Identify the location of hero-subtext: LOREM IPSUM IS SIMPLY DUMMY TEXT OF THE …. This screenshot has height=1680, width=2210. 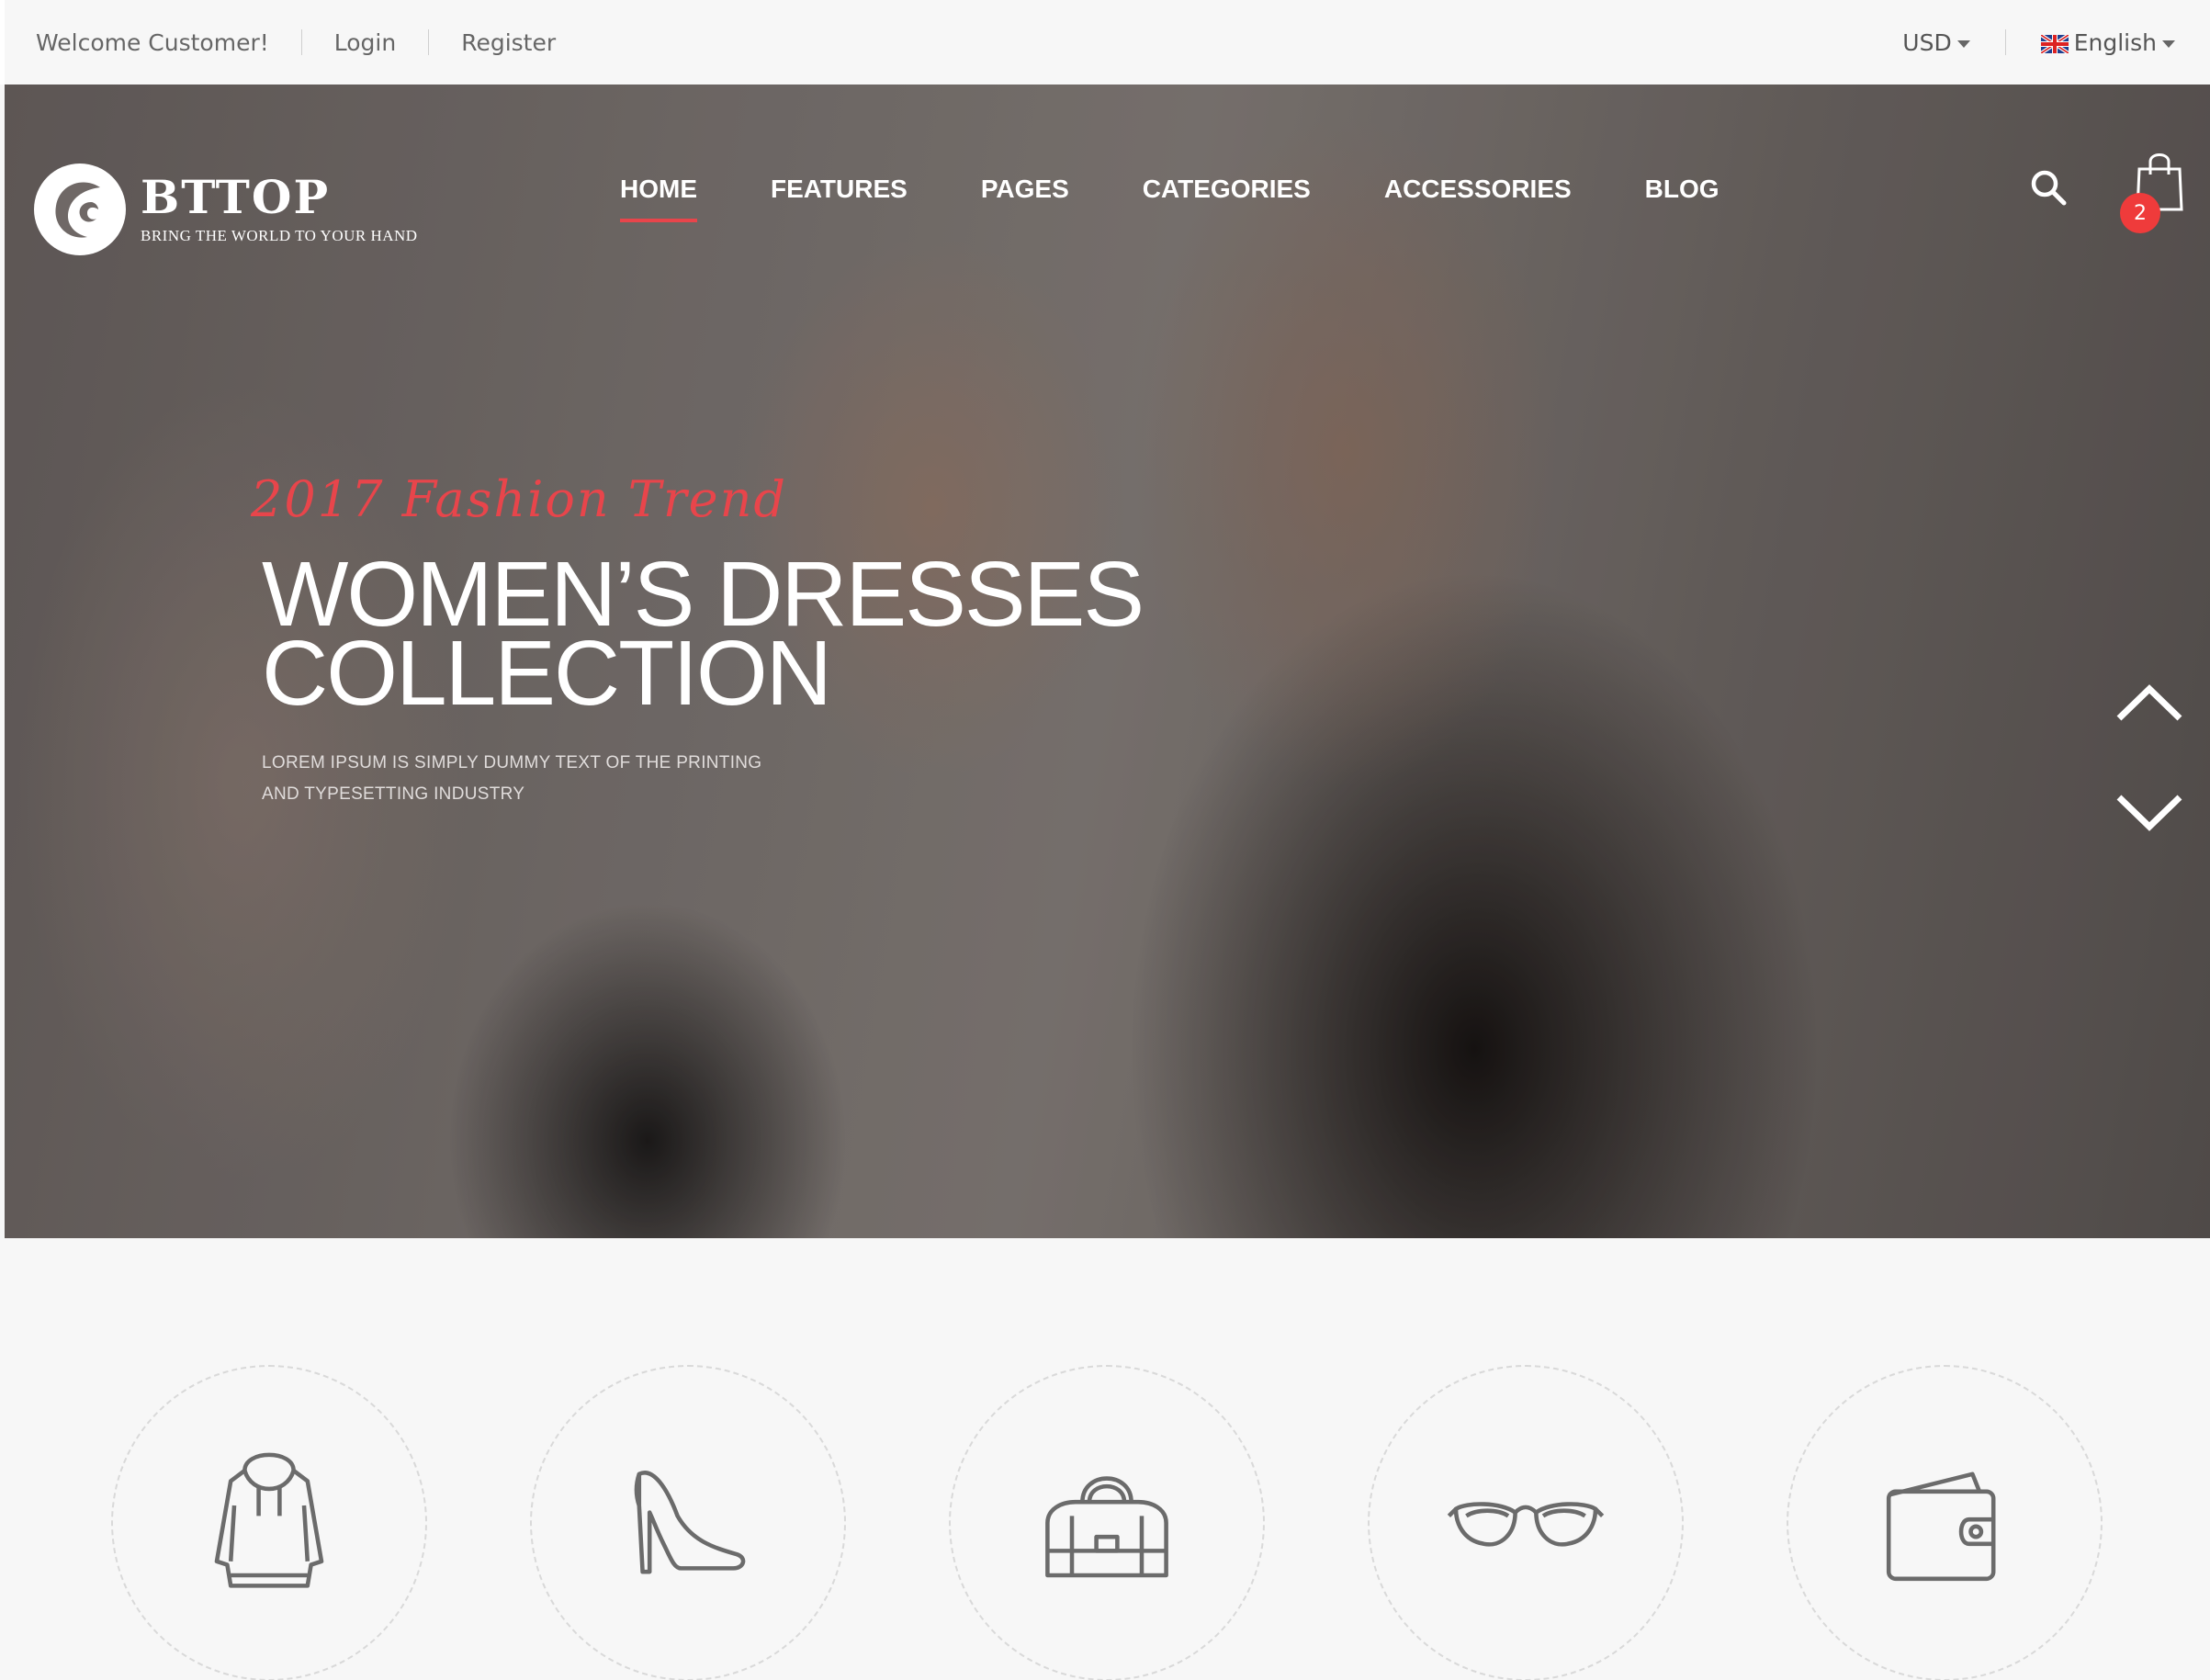
(511, 779).